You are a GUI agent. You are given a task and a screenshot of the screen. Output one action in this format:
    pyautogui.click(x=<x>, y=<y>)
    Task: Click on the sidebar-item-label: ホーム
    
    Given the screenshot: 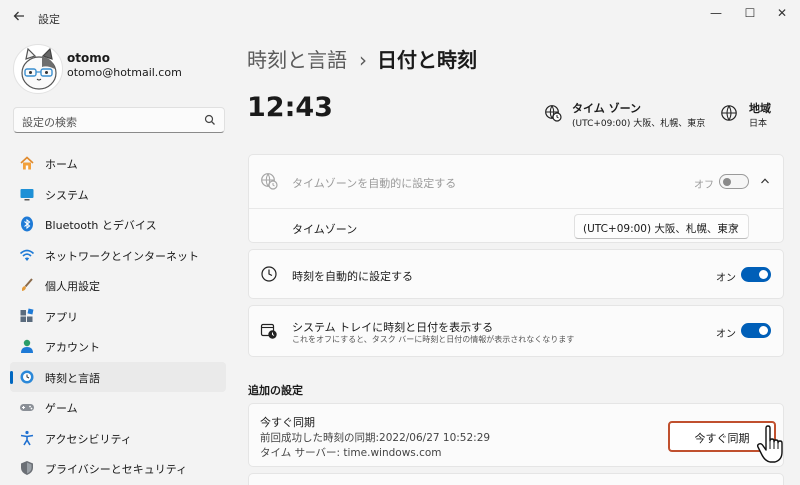 What is the action you would take?
    pyautogui.click(x=61, y=164)
    